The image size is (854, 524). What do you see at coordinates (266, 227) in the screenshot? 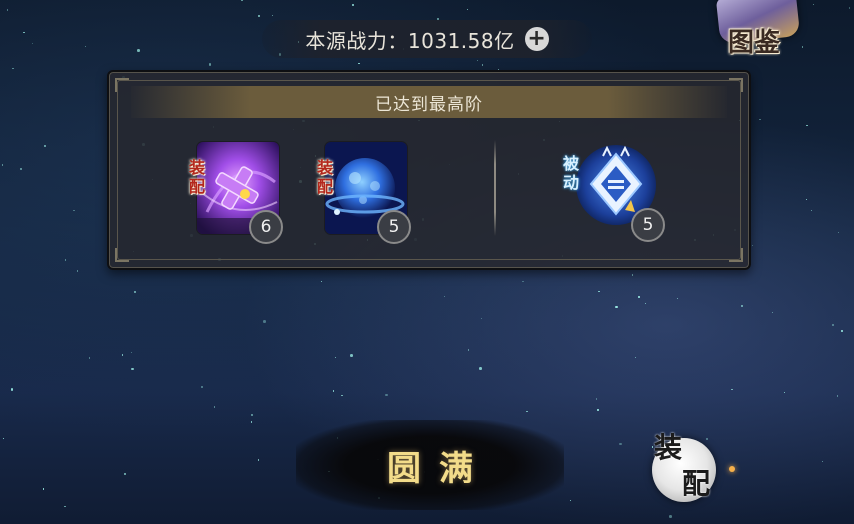
I see `skill-level-badge: 6` at bounding box center [266, 227].